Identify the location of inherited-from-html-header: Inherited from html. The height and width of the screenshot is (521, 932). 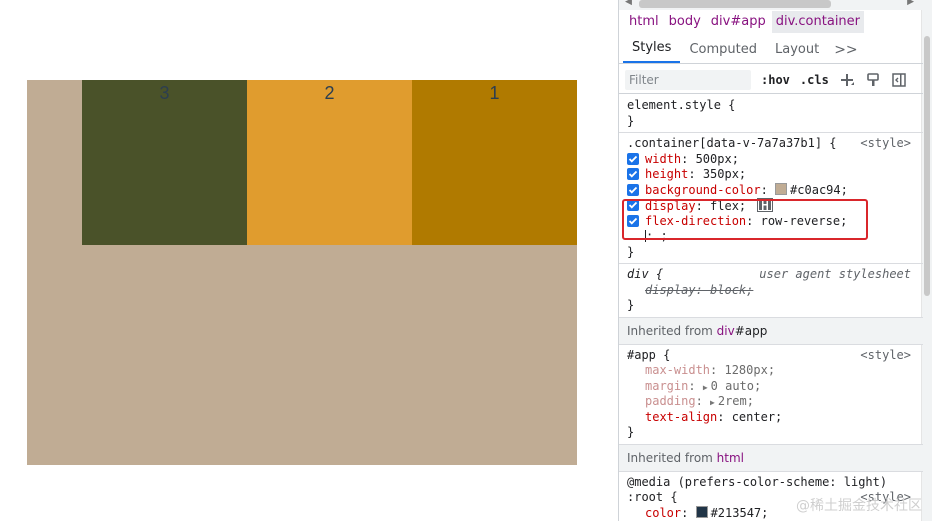
(771, 458).